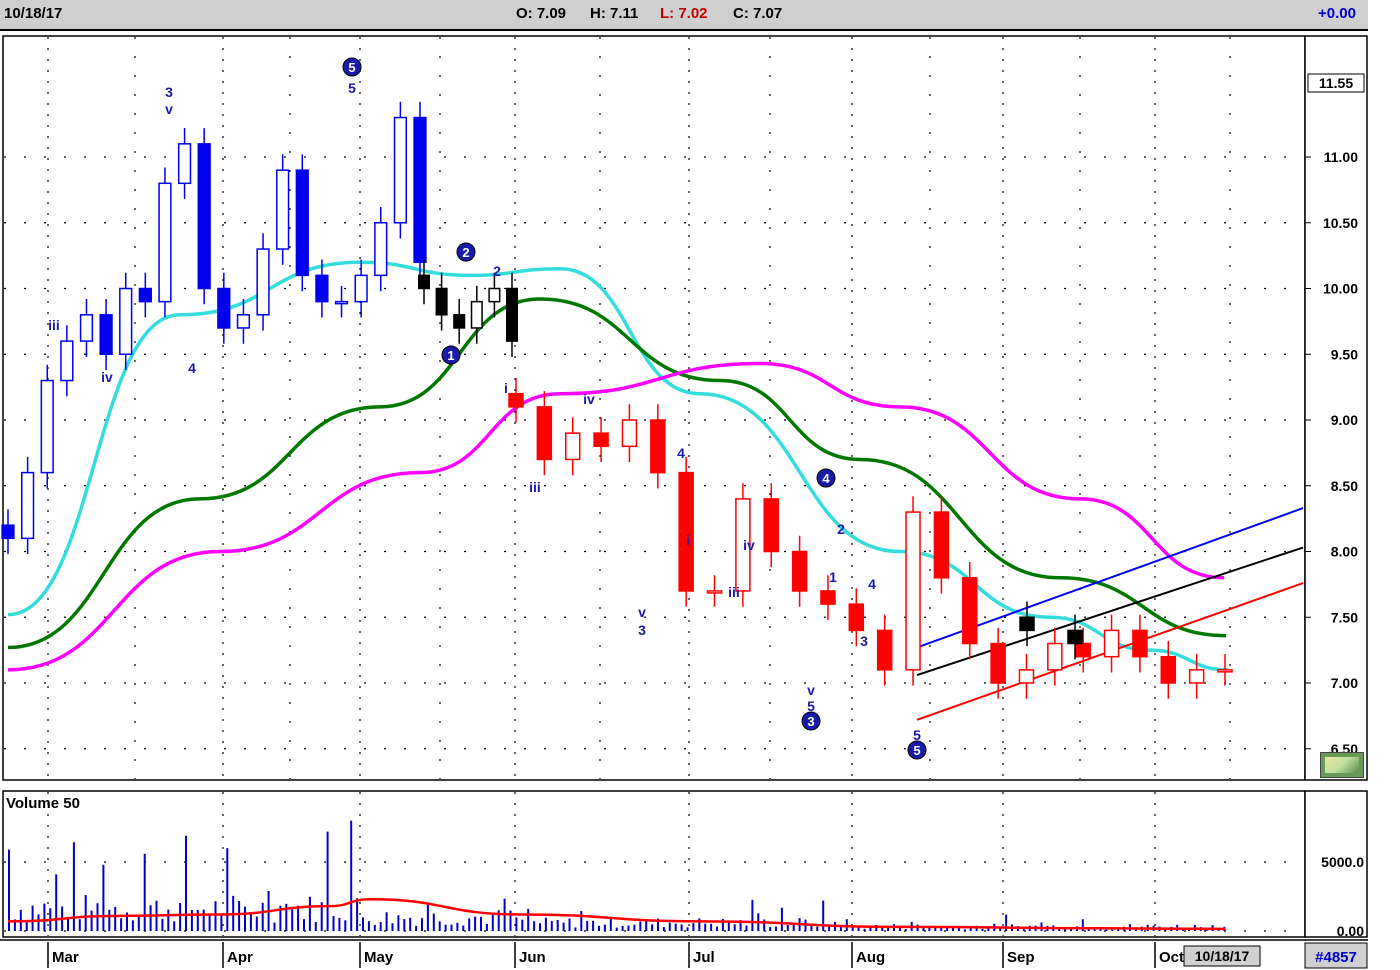 The height and width of the screenshot is (970, 1400). Describe the element at coordinates (532, 957) in the screenshot. I see `month-label: Jun` at that location.